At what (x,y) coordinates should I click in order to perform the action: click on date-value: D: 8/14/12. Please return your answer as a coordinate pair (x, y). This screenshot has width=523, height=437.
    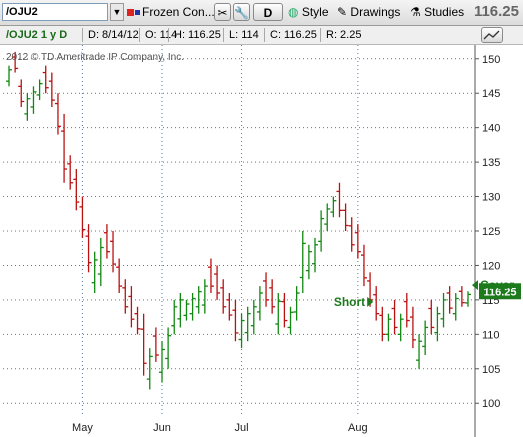
    Looking at the image, I should click on (113, 35).